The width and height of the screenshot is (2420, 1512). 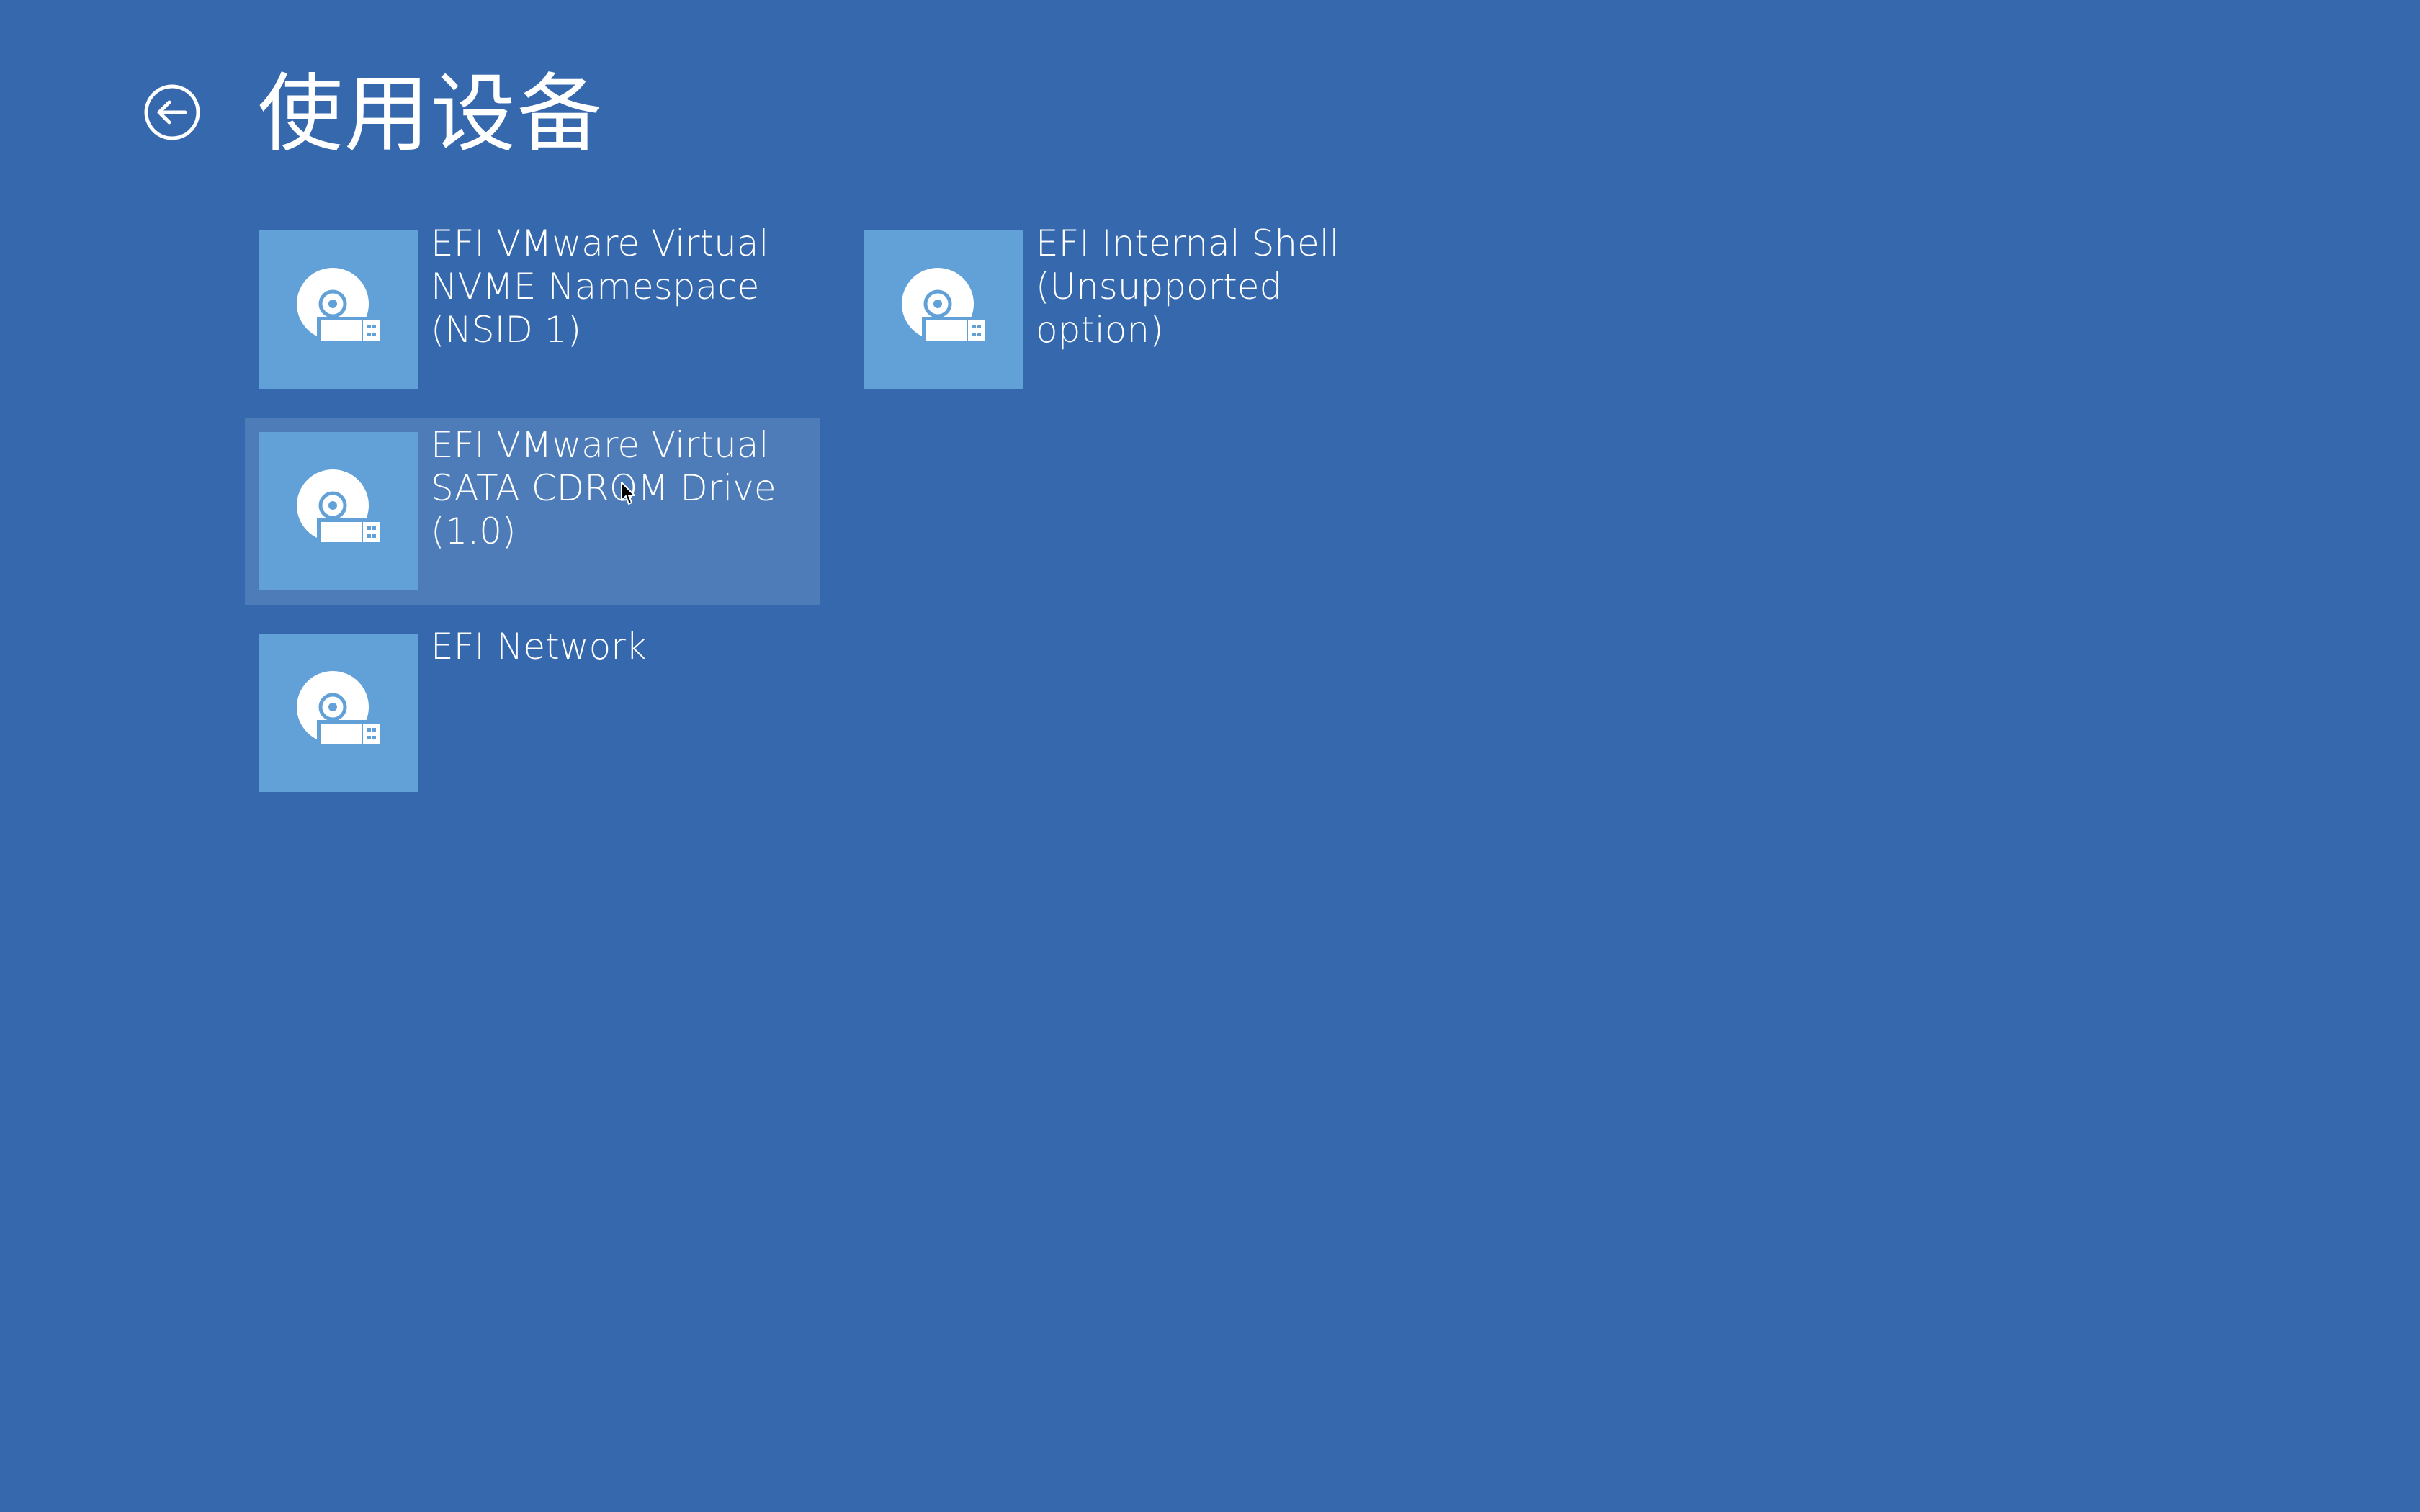 I want to click on device-label: EFI Network, so click(x=539, y=646).